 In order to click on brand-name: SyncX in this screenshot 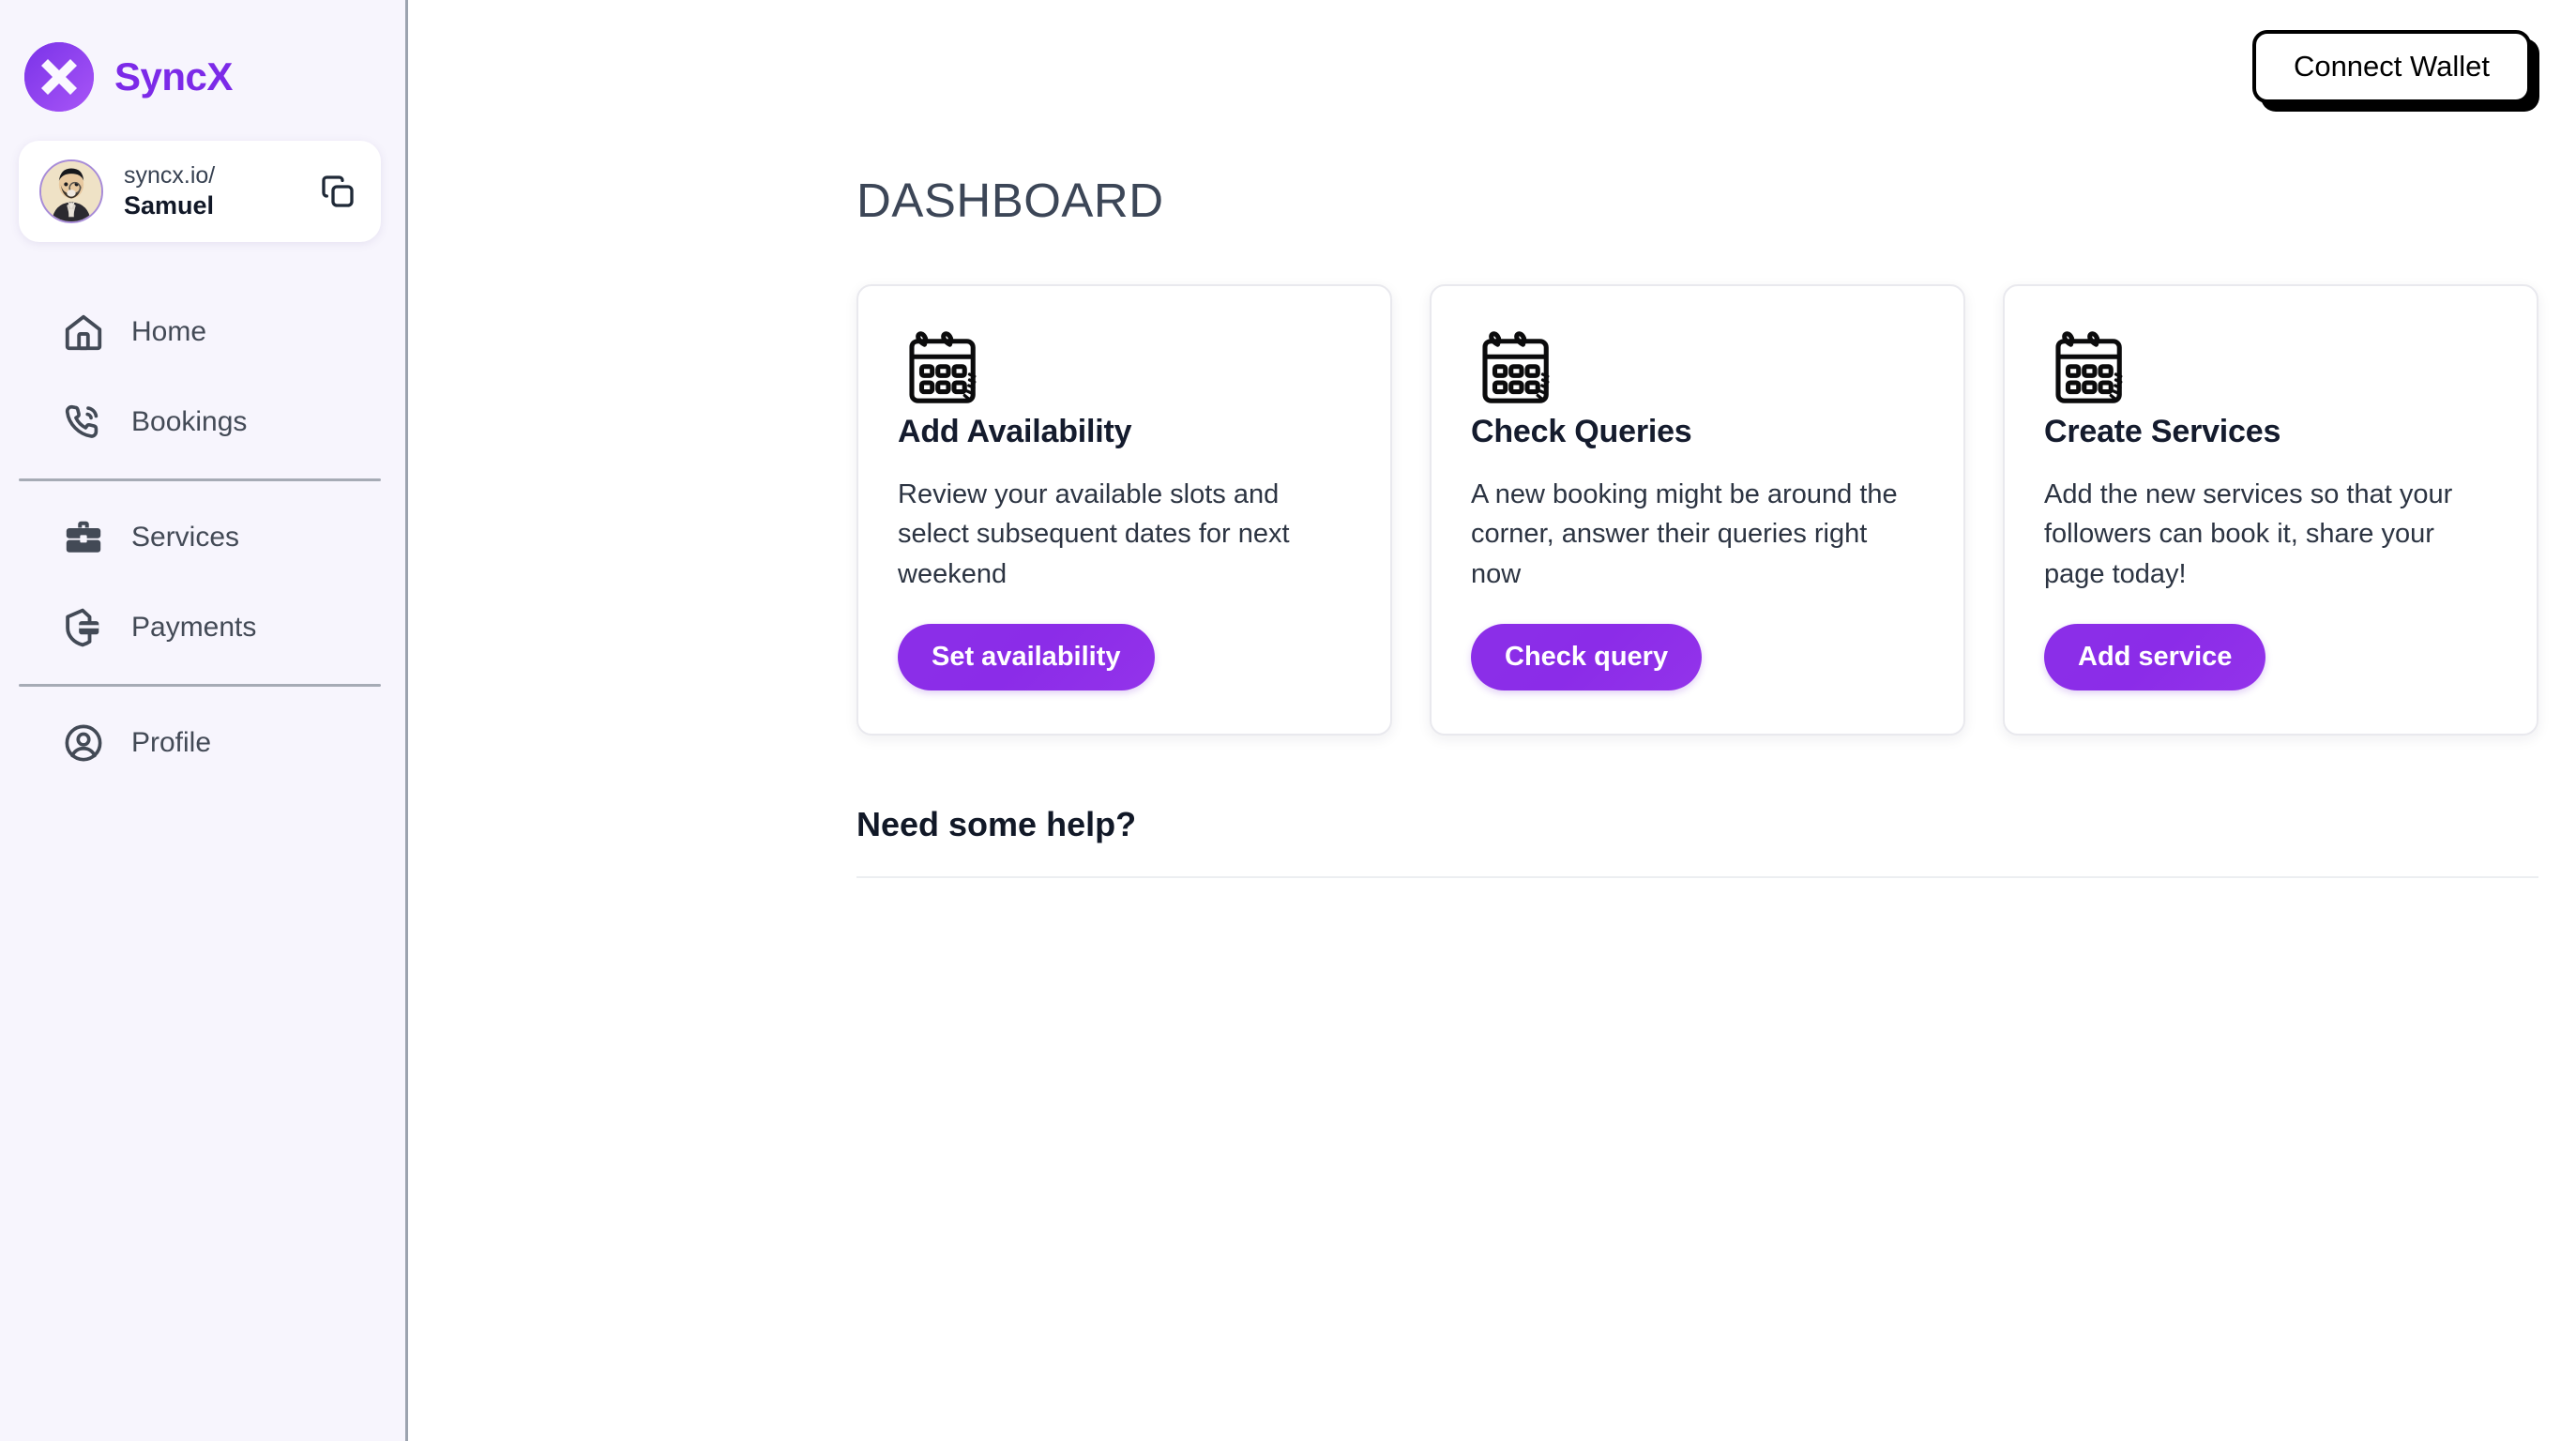, I will do `click(173, 76)`.